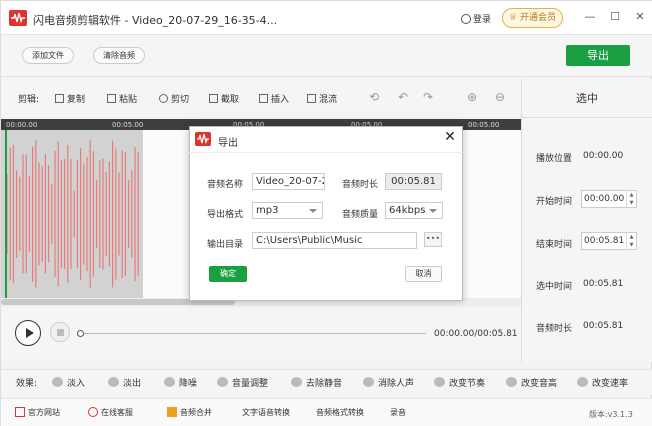  Describe the element at coordinates (407, 210) in the screenshot. I see `audio-quality-value: 64kbps` at that location.